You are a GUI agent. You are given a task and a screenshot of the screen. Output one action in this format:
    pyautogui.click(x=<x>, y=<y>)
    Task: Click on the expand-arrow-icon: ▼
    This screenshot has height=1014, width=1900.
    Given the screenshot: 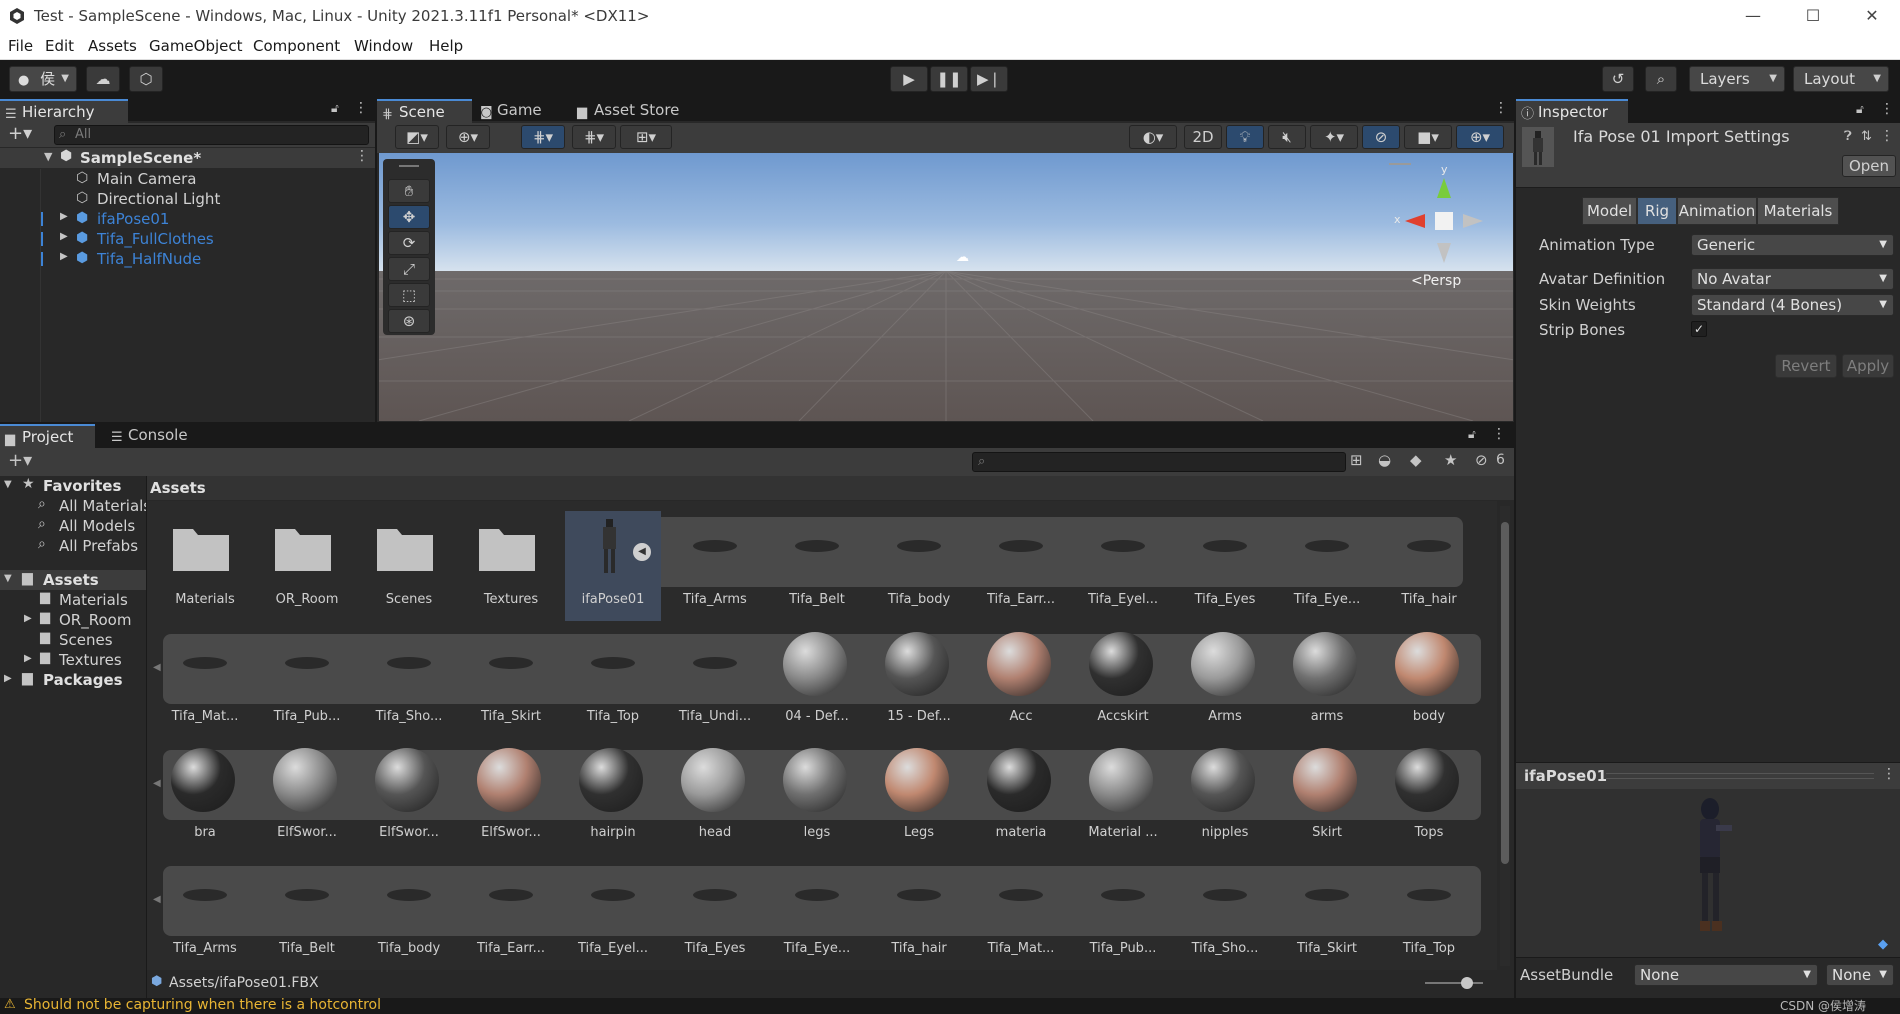 What is the action you would take?
    pyautogui.click(x=8, y=484)
    